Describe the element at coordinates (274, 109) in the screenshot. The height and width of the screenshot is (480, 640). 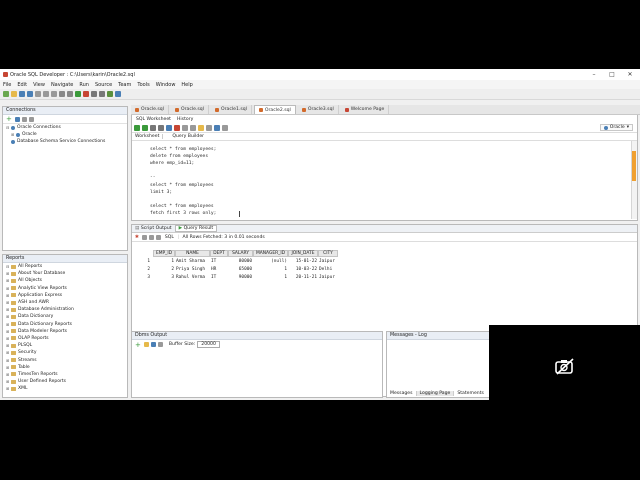
I see `tab-oracle2-sql: Oracle2.sql` at that location.